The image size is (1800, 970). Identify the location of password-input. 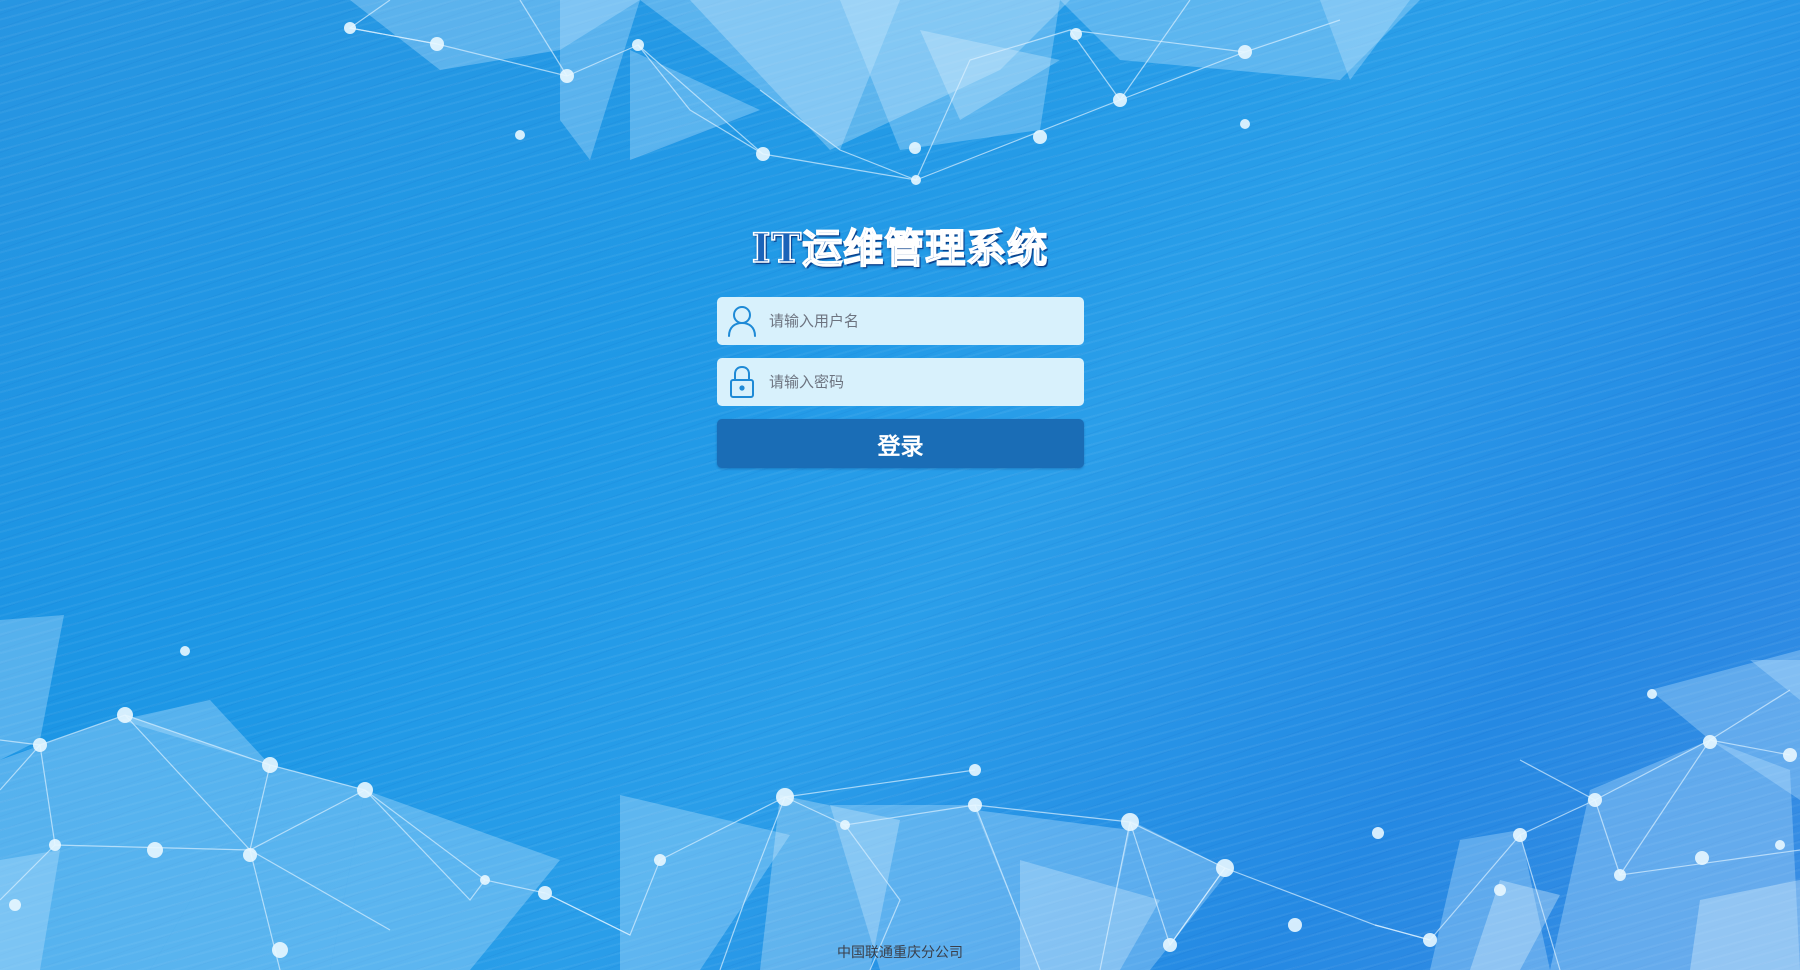
(921, 382).